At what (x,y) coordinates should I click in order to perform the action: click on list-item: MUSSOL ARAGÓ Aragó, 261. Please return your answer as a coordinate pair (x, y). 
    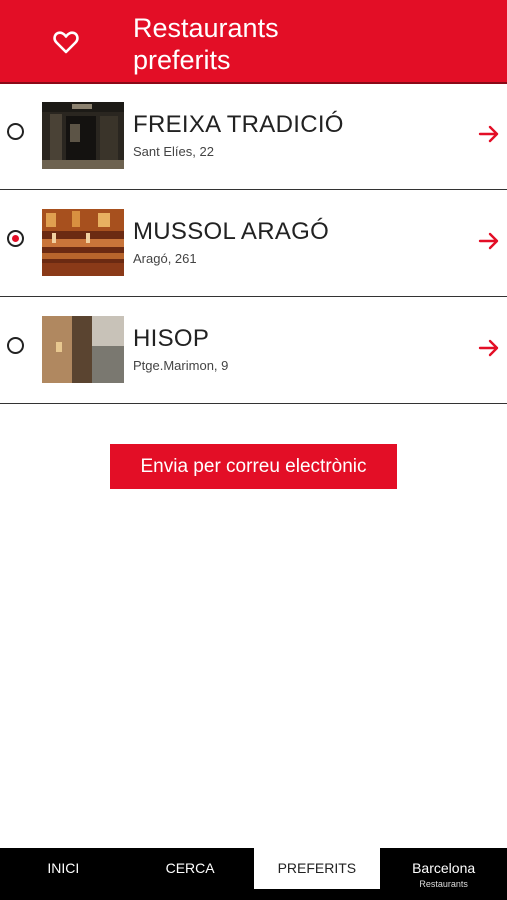
    Looking at the image, I should click on (253, 243).